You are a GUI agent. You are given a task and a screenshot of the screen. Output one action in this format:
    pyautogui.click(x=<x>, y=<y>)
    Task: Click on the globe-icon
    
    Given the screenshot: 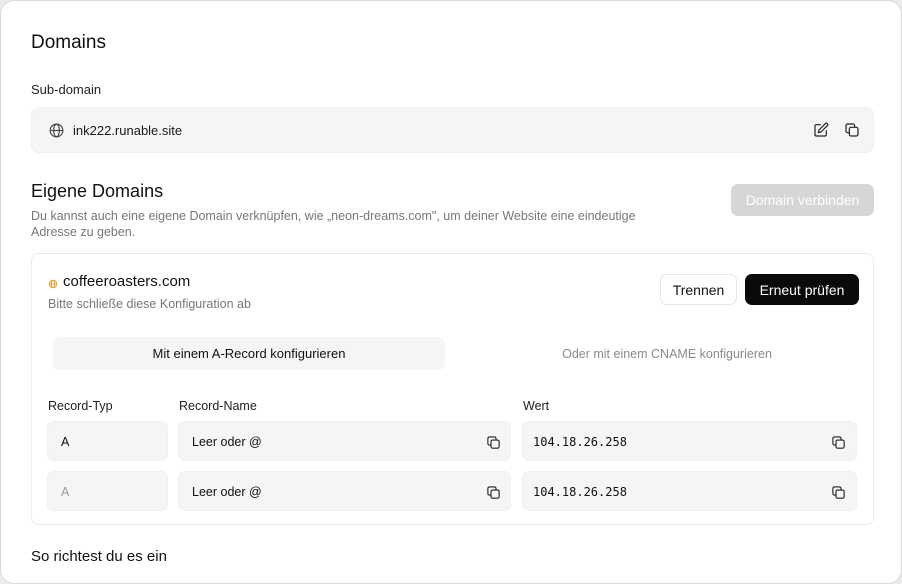 What is the action you would take?
    pyautogui.click(x=56, y=130)
    